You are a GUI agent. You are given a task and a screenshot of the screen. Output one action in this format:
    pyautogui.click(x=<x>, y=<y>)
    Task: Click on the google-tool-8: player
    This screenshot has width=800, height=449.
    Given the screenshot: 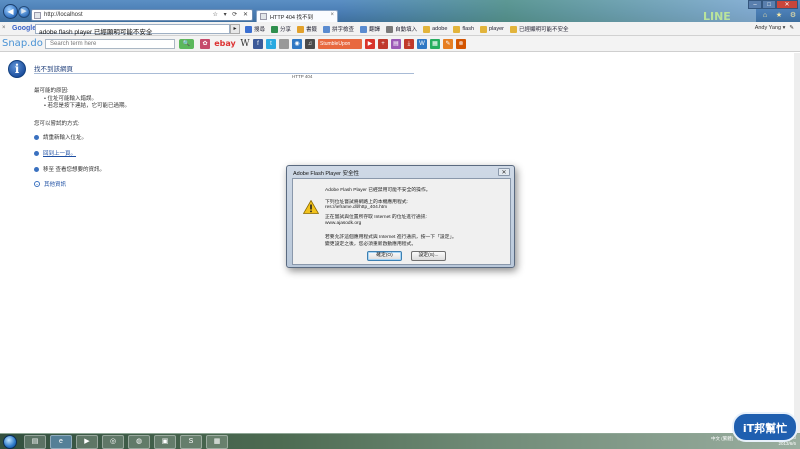 What is the action you would take?
    pyautogui.click(x=492, y=29)
    